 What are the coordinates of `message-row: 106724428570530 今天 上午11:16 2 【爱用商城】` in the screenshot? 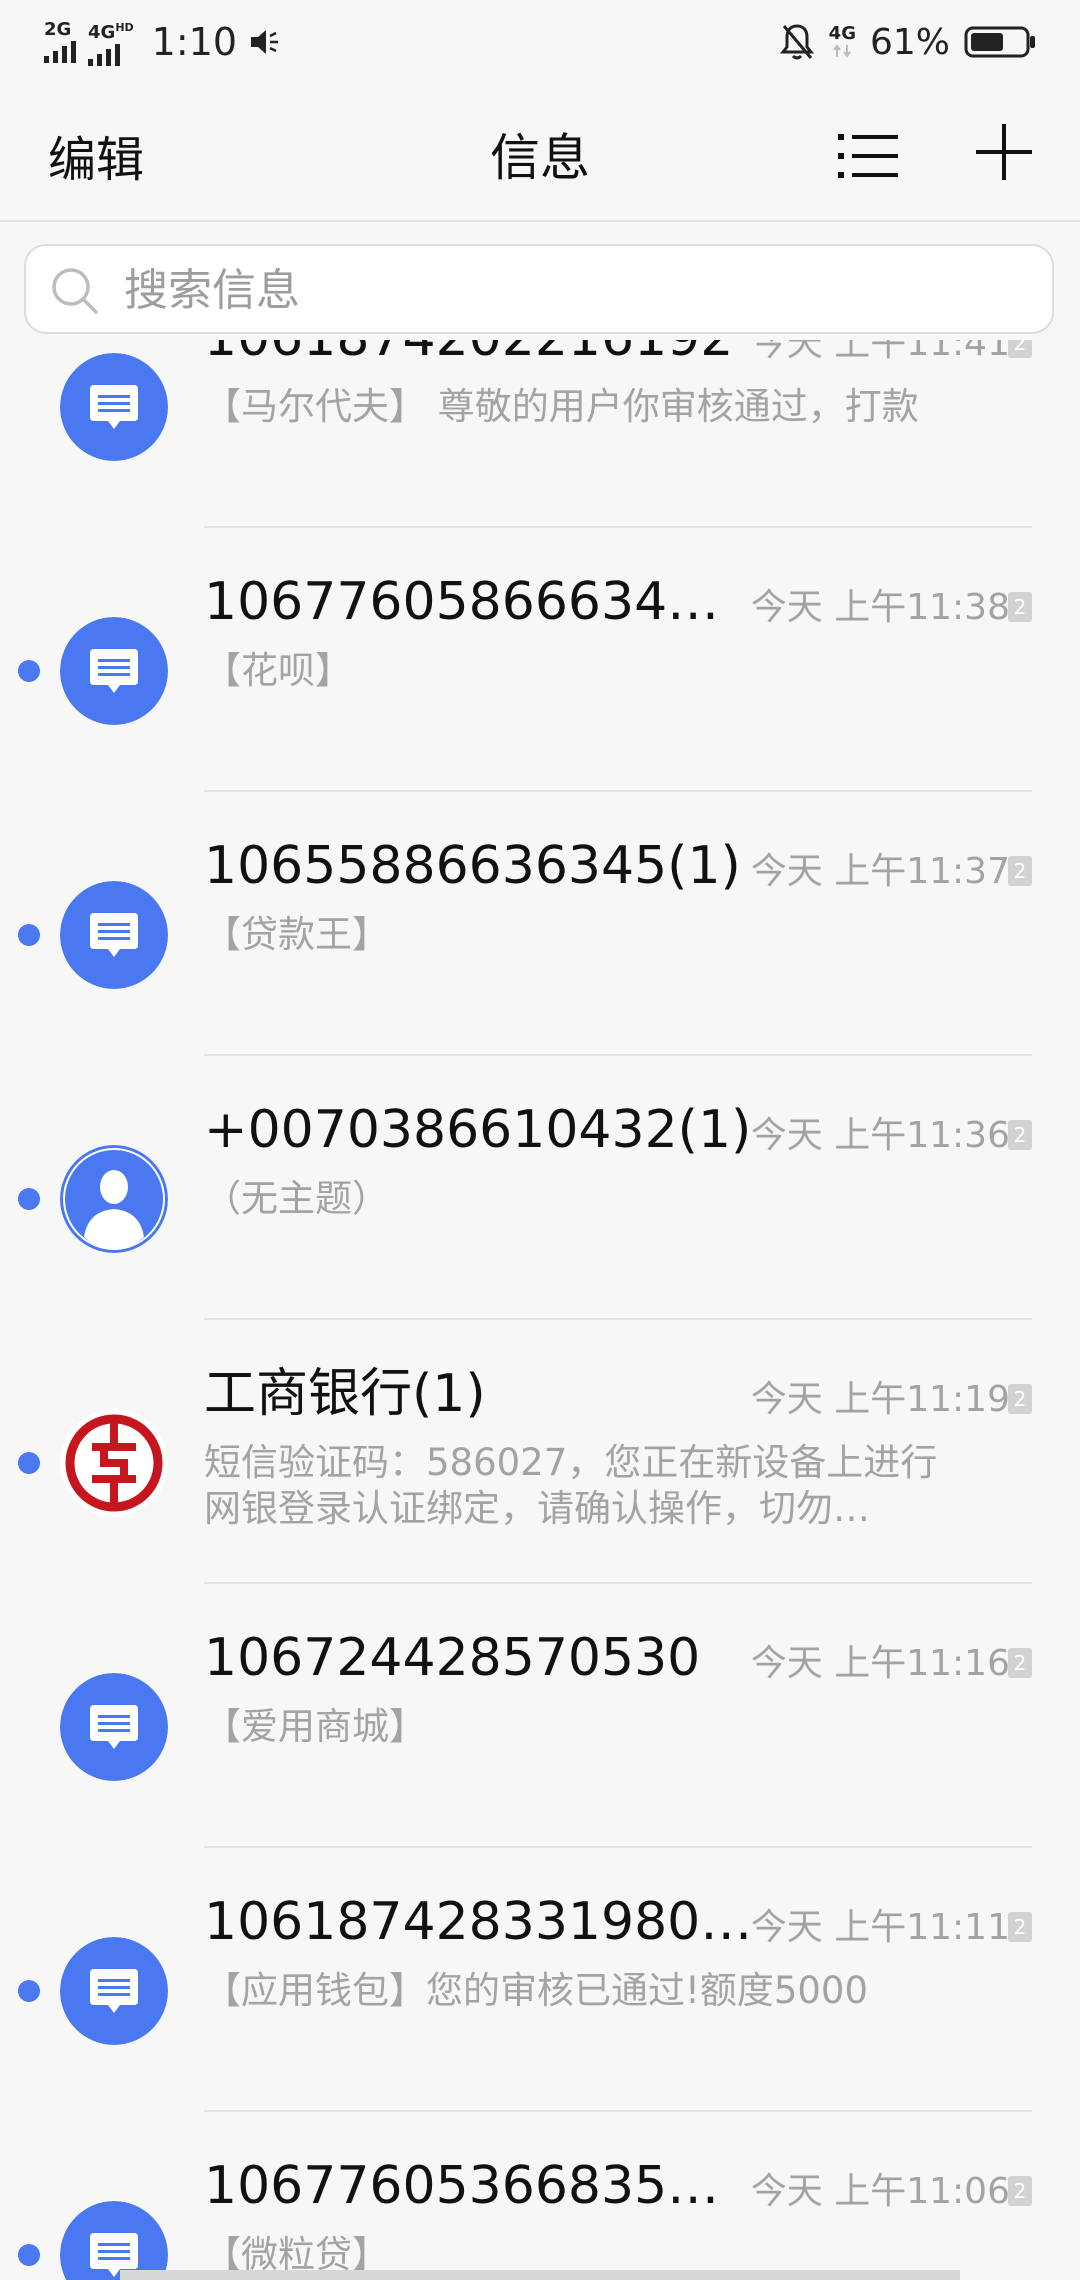 It's located at (540, 1716).